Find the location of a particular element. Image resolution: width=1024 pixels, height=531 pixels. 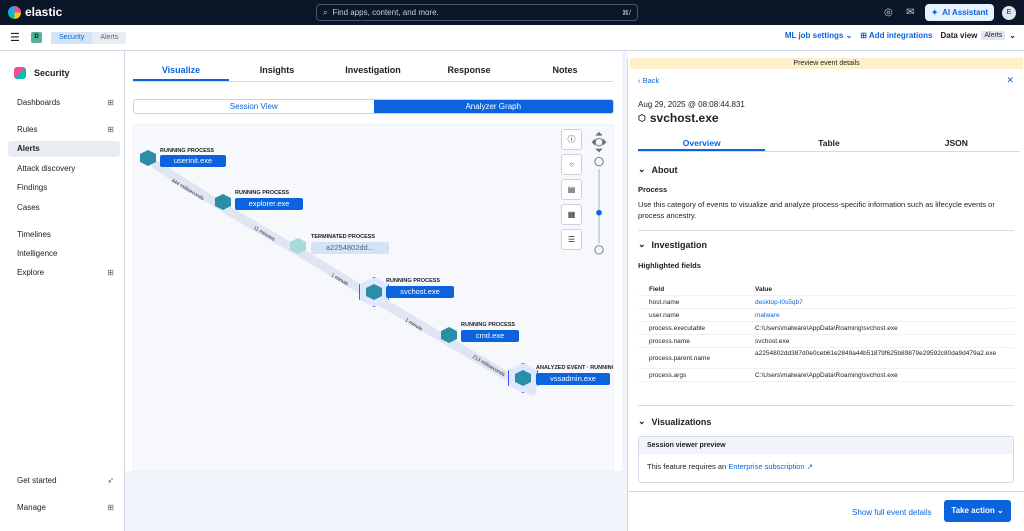

column-header-value: Value is located at coordinates (763, 289).